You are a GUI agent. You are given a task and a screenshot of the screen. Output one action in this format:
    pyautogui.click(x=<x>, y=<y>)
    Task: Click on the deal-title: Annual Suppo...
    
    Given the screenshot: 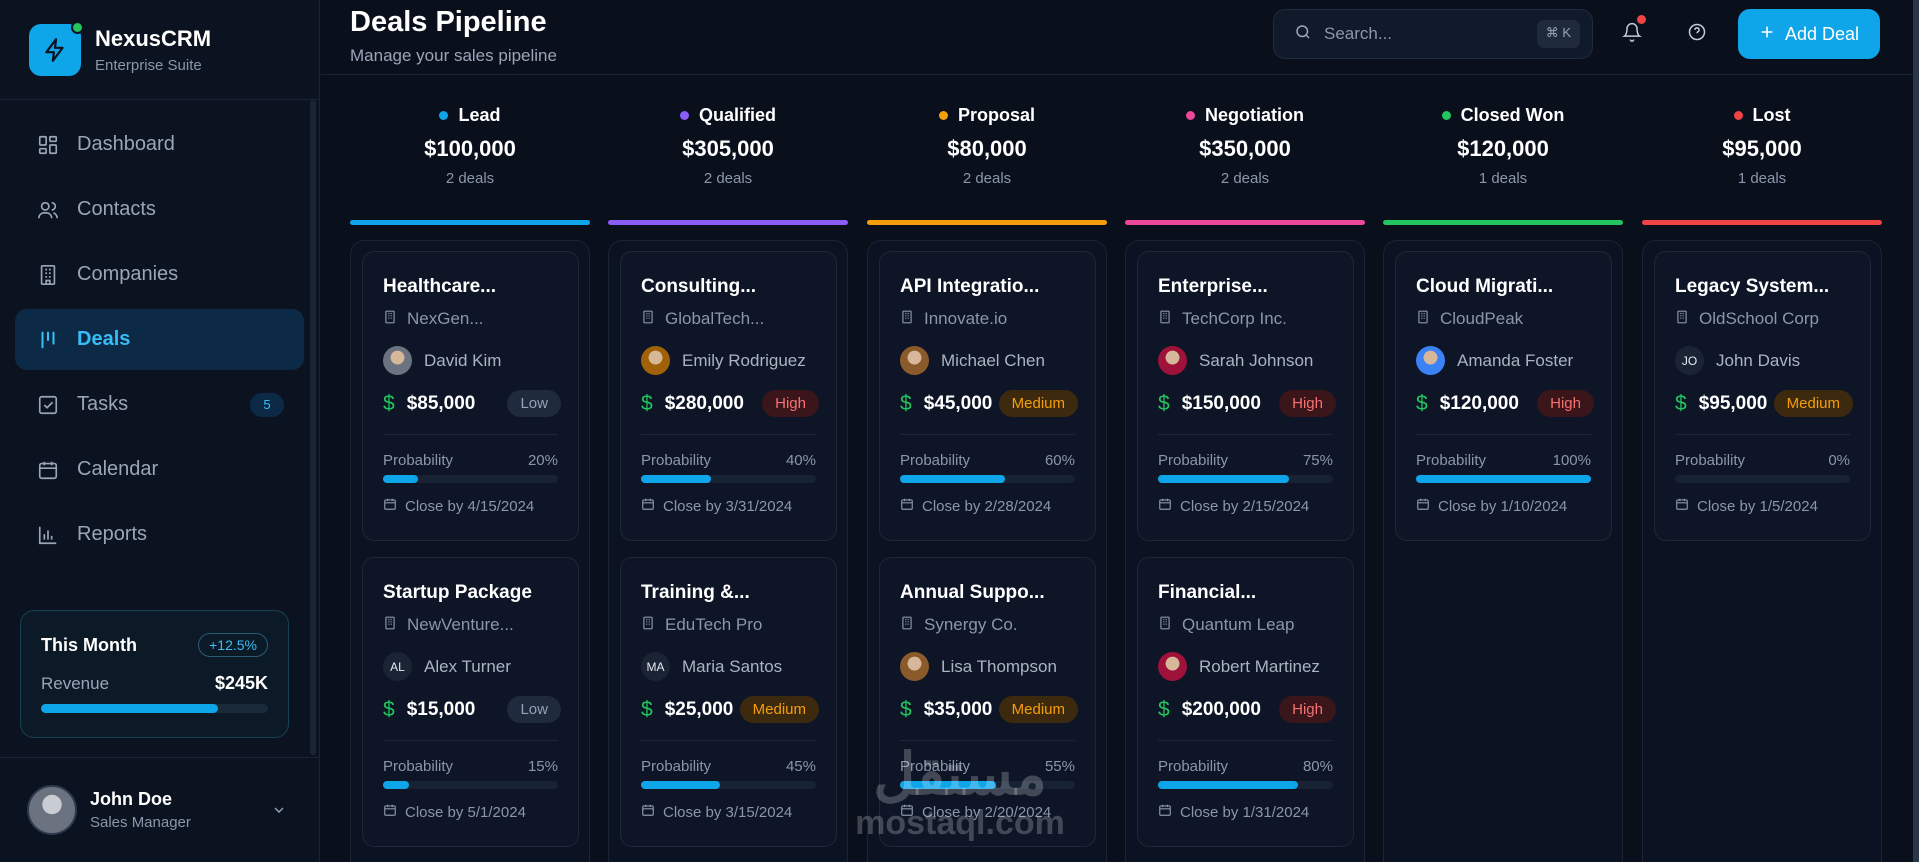 What is the action you would take?
    pyautogui.click(x=972, y=592)
    